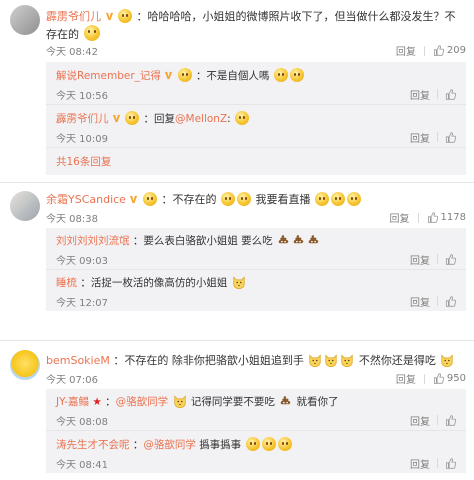  Describe the element at coordinates (283, 199) in the screenshot. I see `comment-body-2: 我要看直播` at that location.